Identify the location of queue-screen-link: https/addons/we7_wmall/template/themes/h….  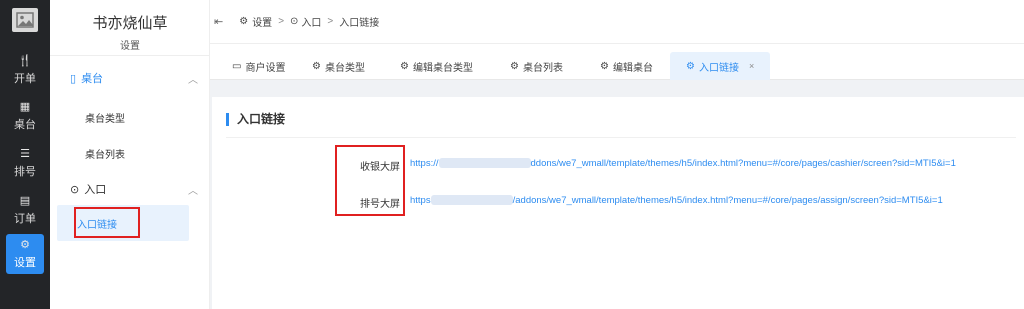
(676, 200).